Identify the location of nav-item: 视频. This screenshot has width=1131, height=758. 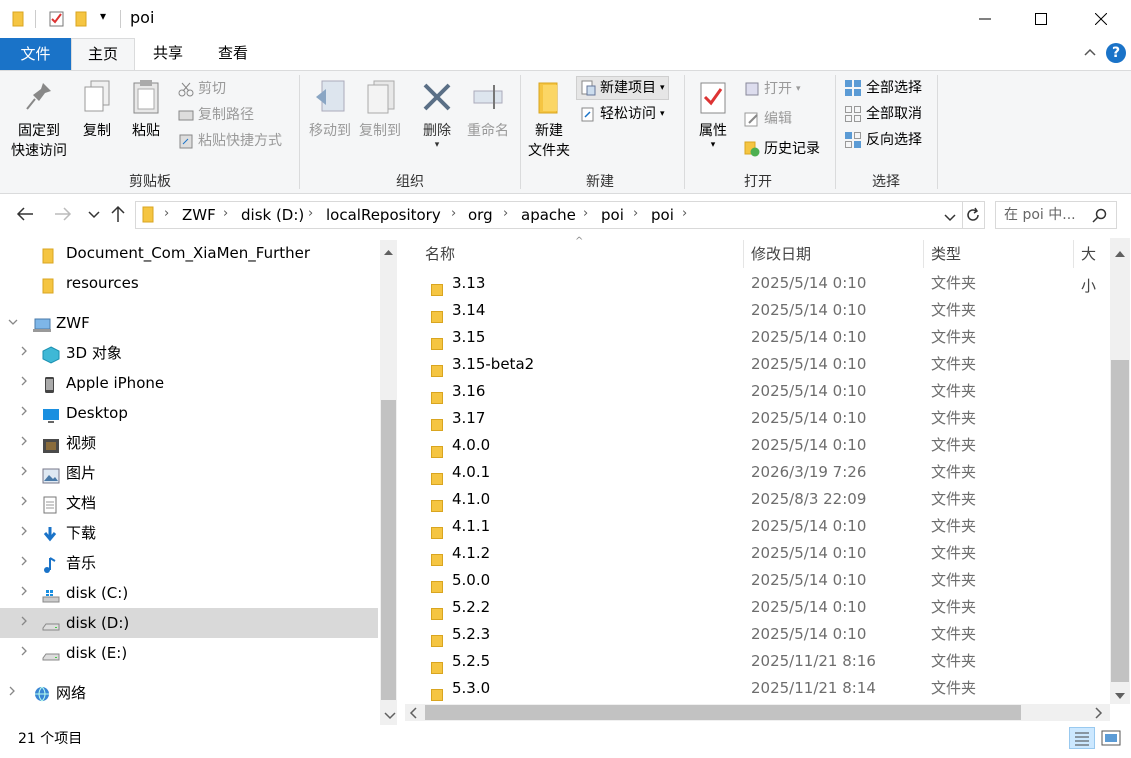
(189, 443).